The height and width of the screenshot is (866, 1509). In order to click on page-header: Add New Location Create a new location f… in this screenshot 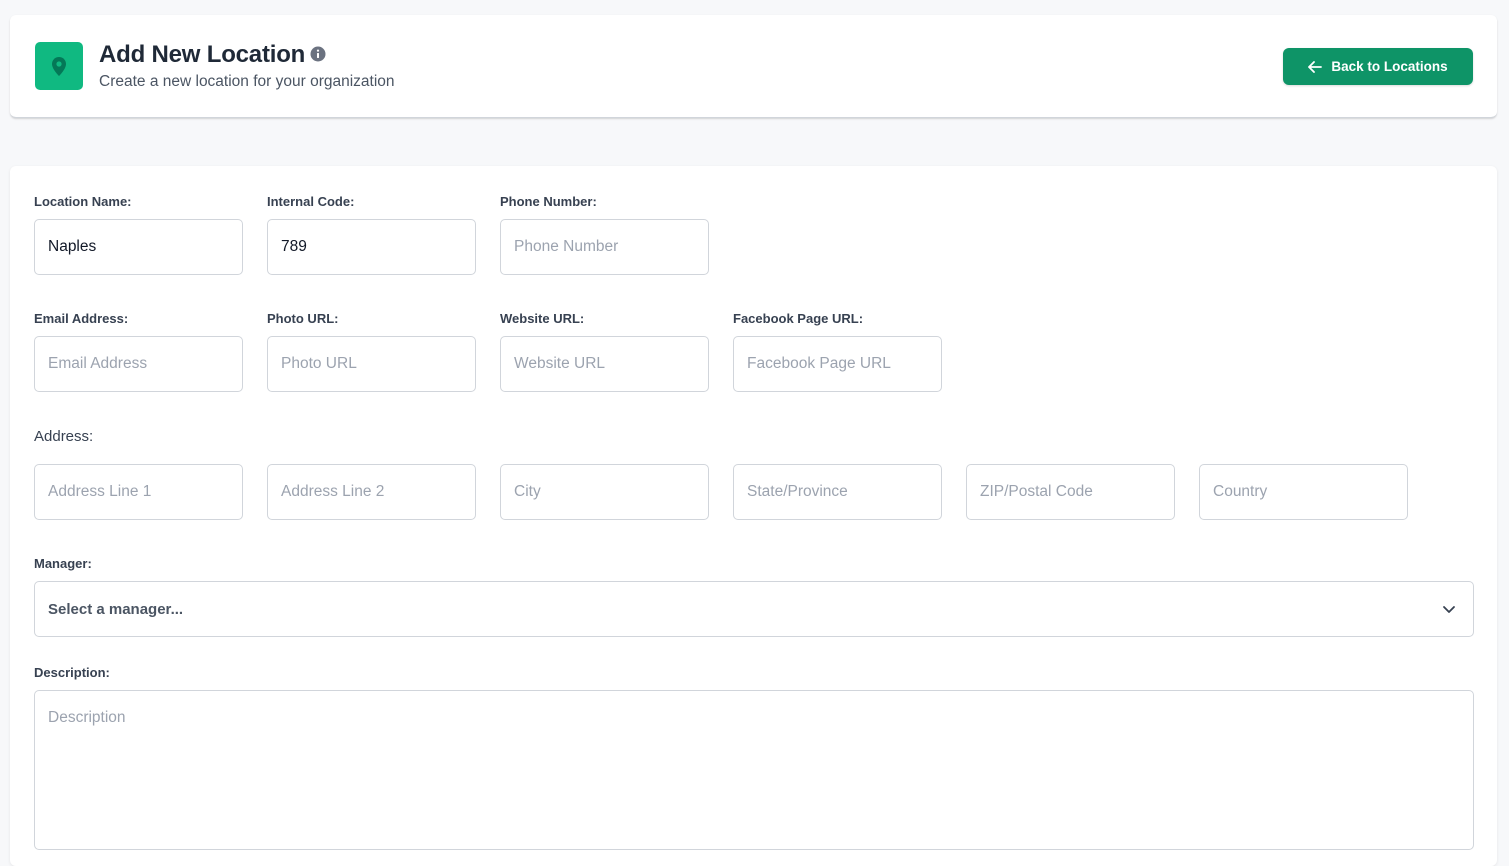, I will do `click(753, 66)`.